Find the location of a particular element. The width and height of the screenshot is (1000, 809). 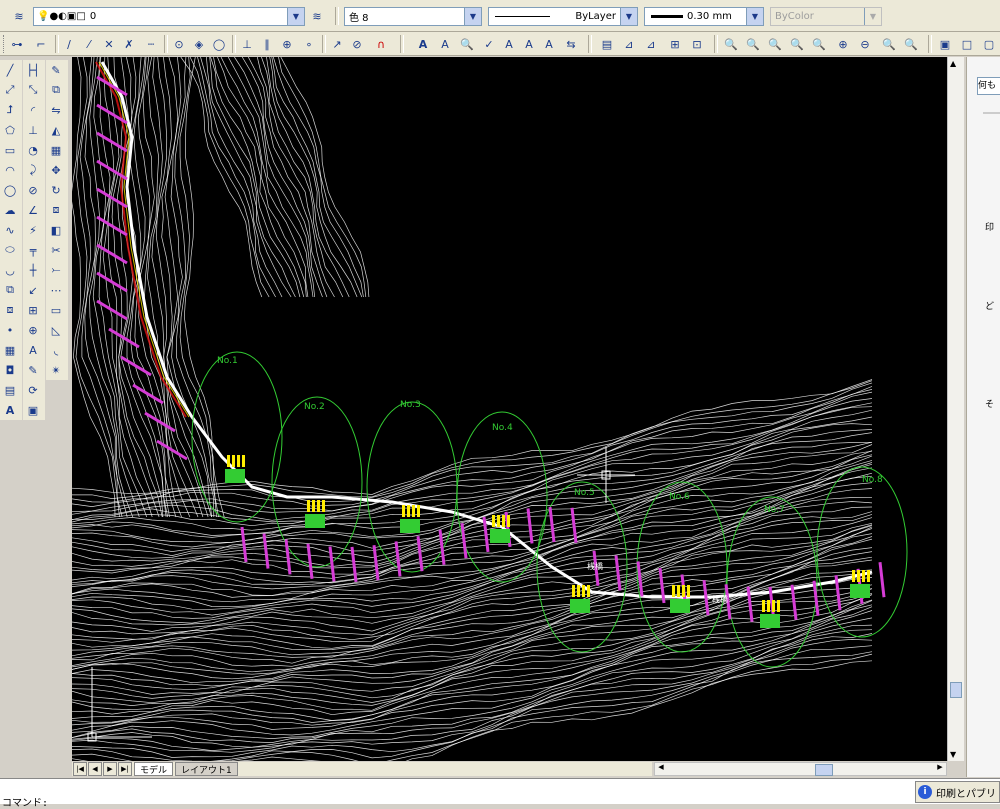

prev-tab-button: ◀ is located at coordinates (95, 769).